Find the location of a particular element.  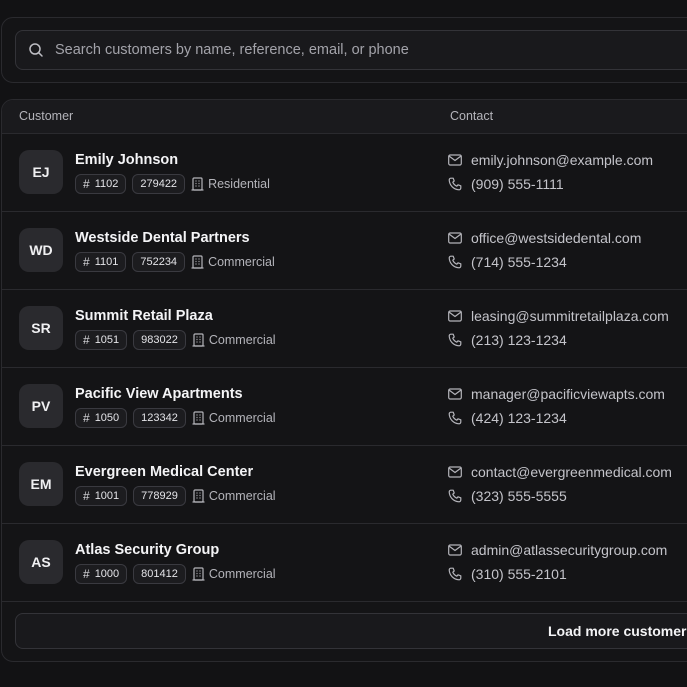

customer-number: 1050 is located at coordinates (107, 418).